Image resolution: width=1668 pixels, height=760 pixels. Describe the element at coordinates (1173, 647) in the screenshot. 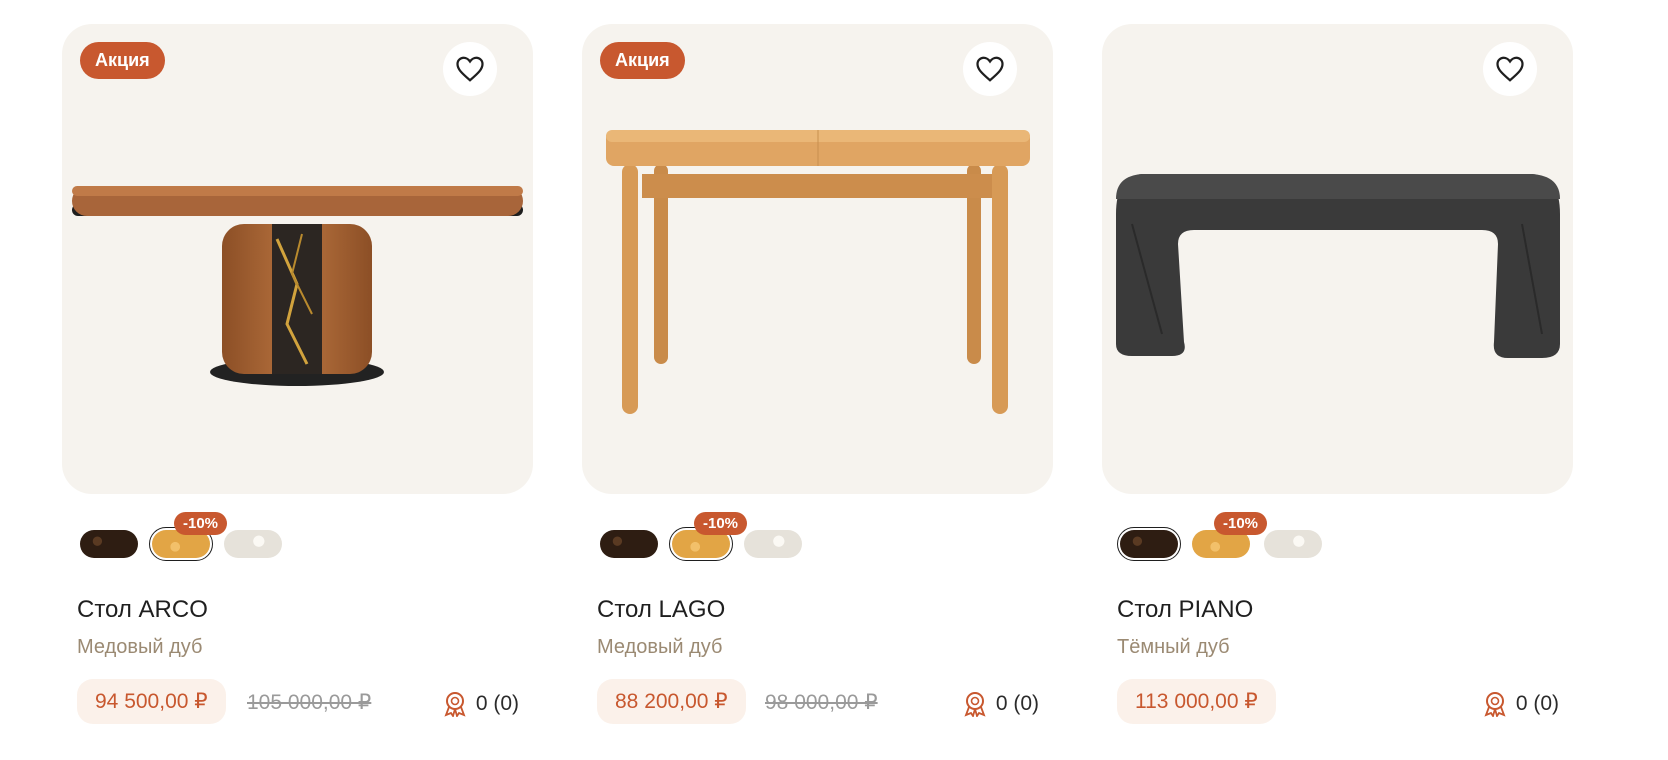

I see `product-subtitle: Тёмный дуб` at that location.